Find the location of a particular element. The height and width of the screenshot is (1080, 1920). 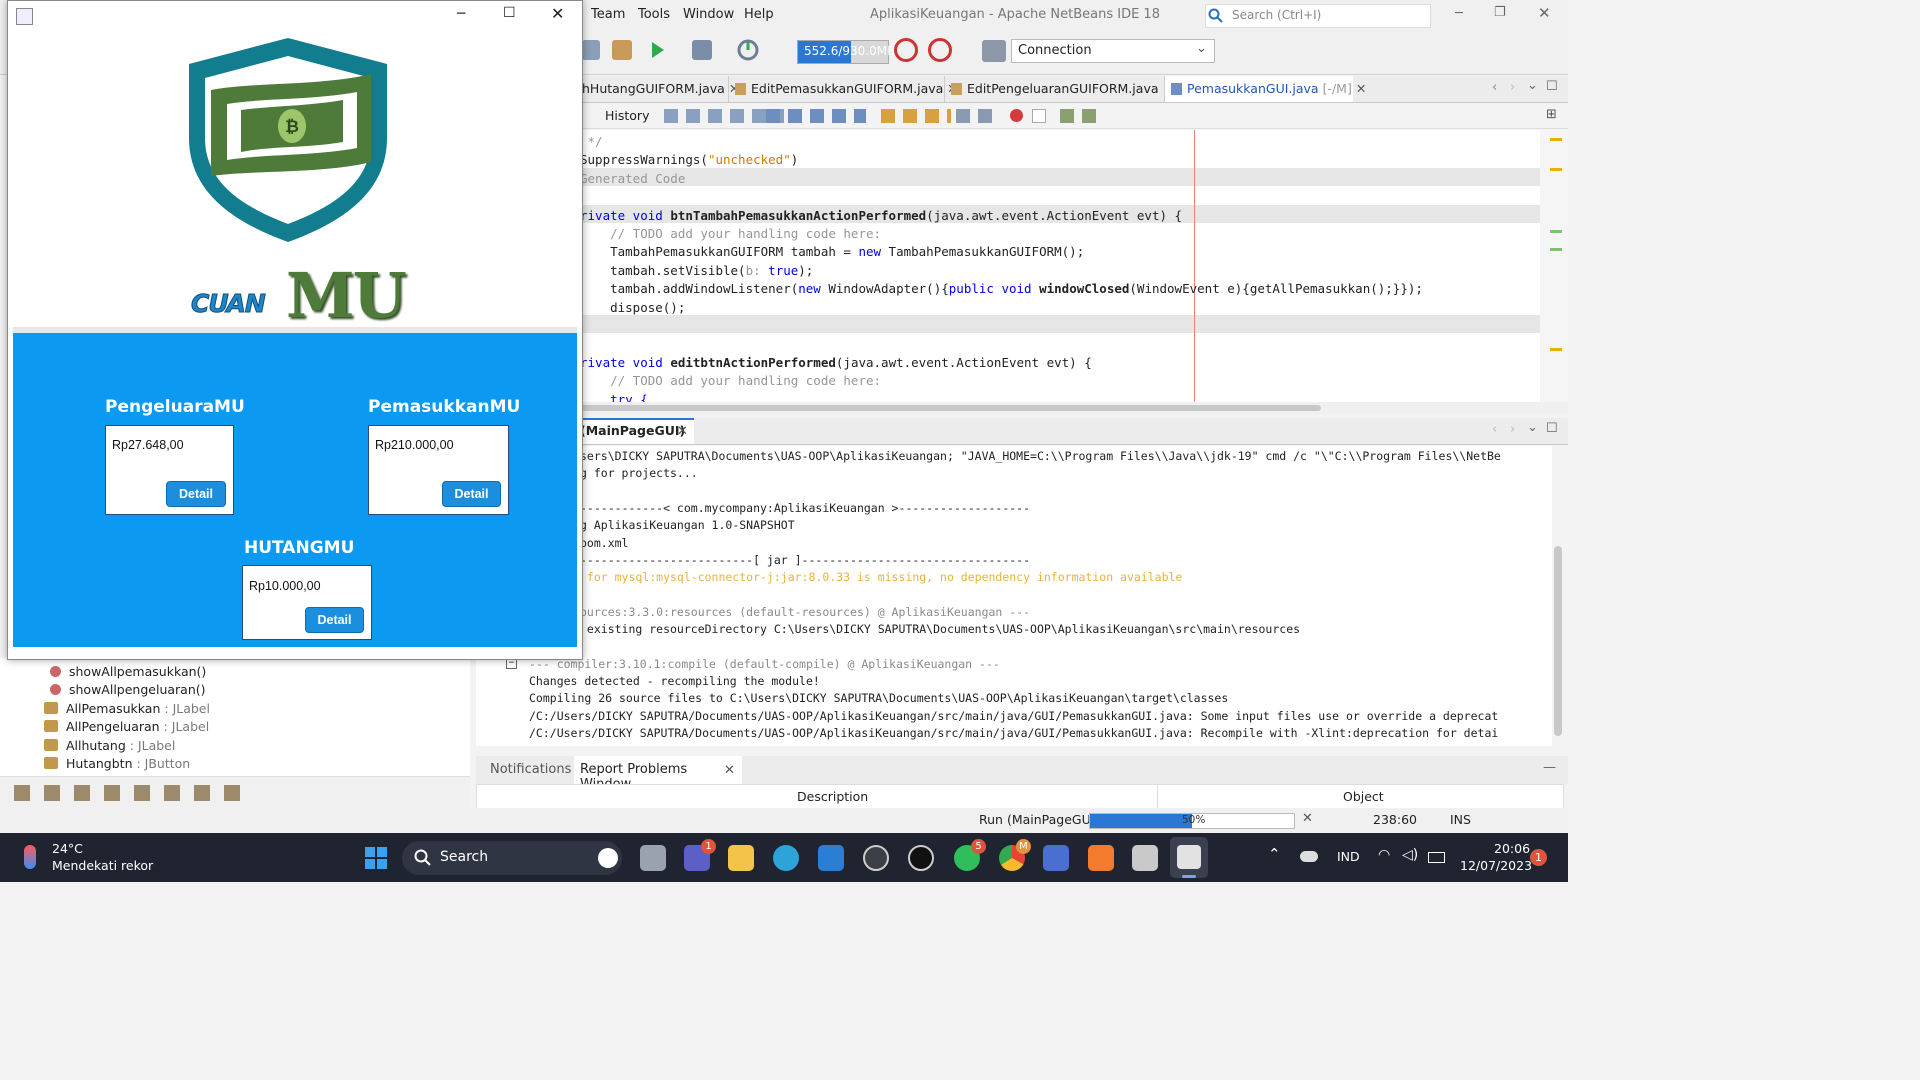

menu-window: Window is located at coordinates (708, 14).